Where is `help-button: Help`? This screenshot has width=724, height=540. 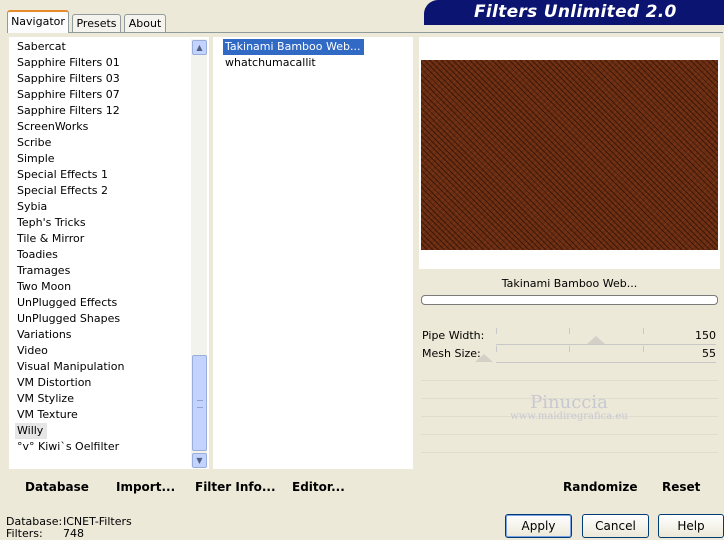 help-button: Help is located at coordinates (691, 526).